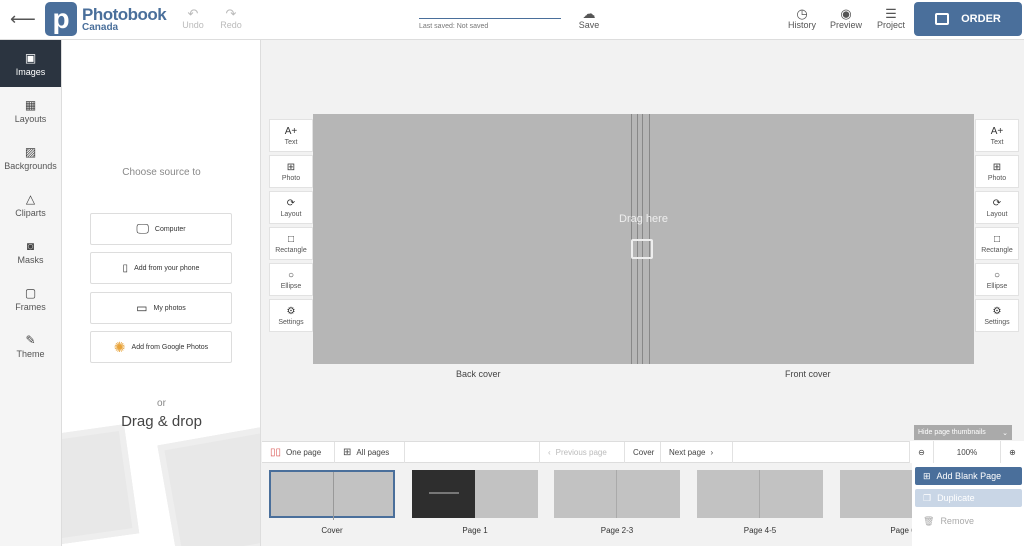  I want to click on hide-thumbnails-button: Hide page thumbnails ⌄, so click(963, 432).